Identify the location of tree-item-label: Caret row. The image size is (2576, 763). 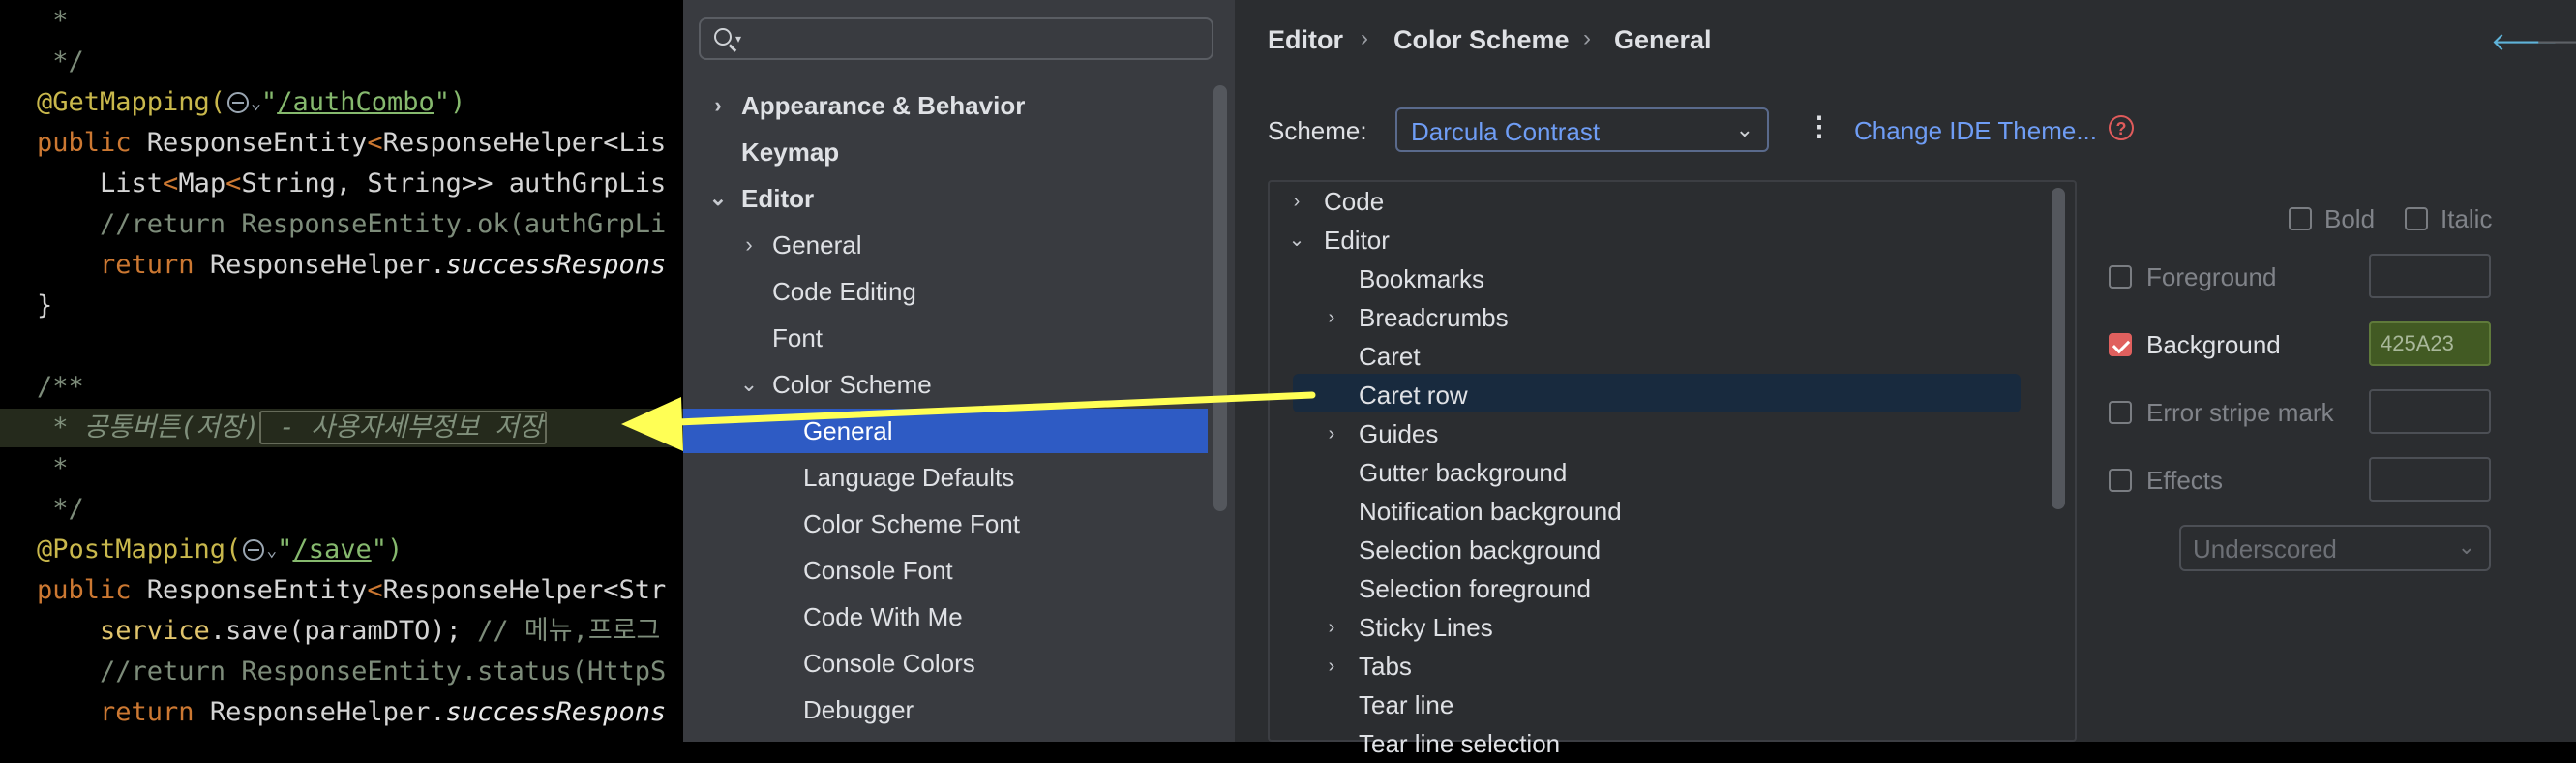
(1413, 395).